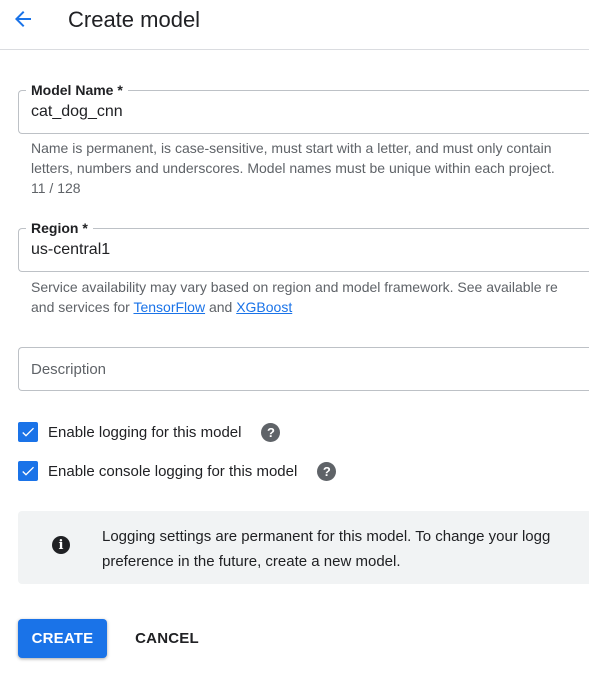 Image resolution: width=589 pixels, height=680 pixels. I want to click on model-name-counter: 11 / 128, so click(56, 188).